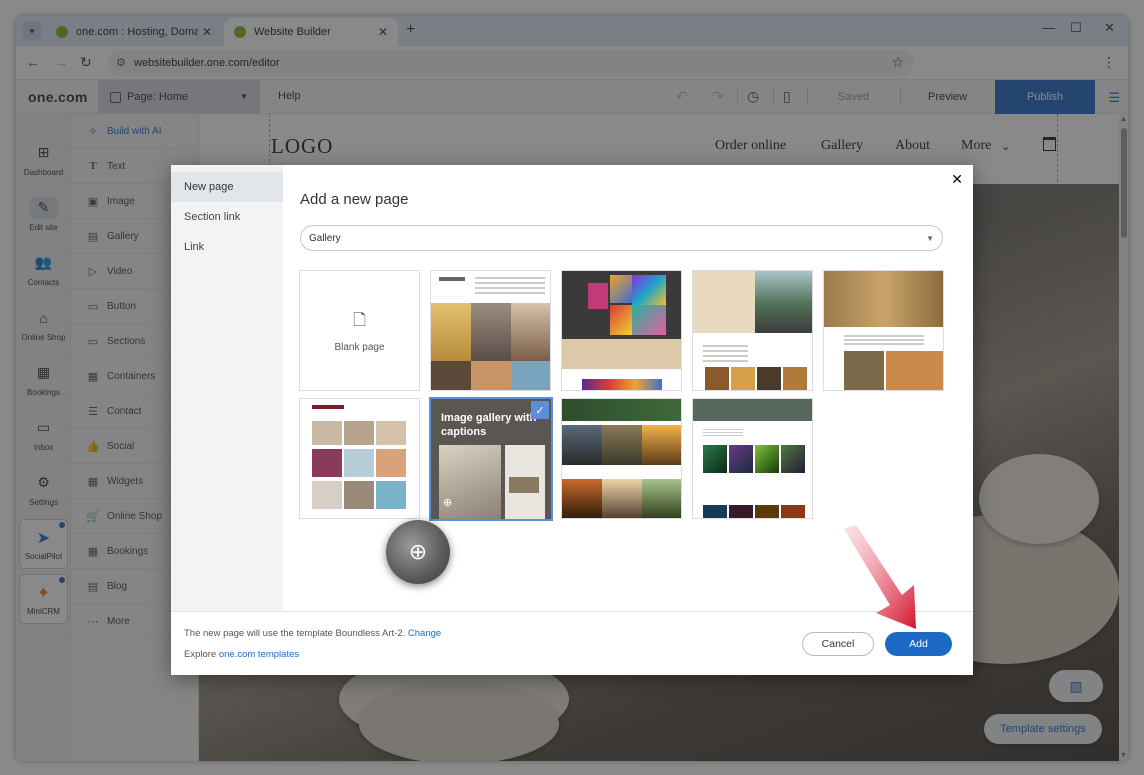 The height and width of the screenshot is (775, 1144). I want to click on tab-onecom: one.com : Hosting, Domain, Em ✕, so click(134, 32).